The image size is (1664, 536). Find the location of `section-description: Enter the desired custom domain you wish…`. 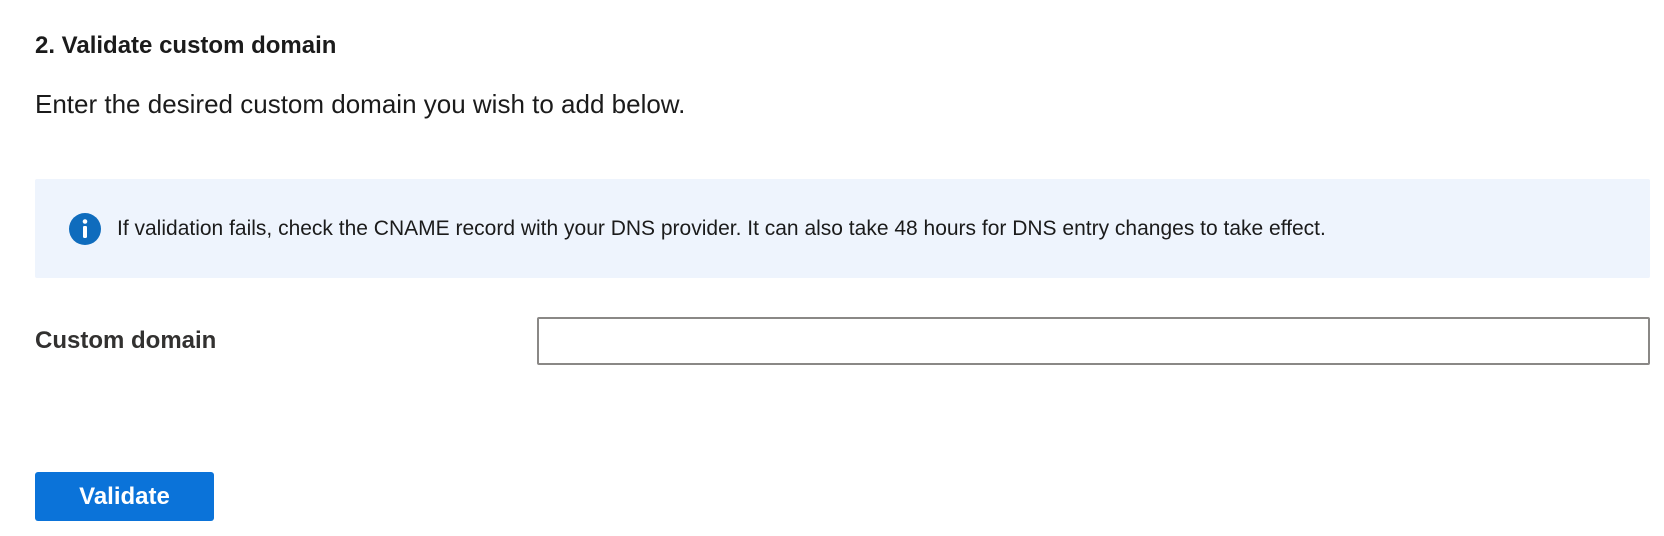

section-description: Enter the desired custom domain you wish… is located at coordinates (360, 104).